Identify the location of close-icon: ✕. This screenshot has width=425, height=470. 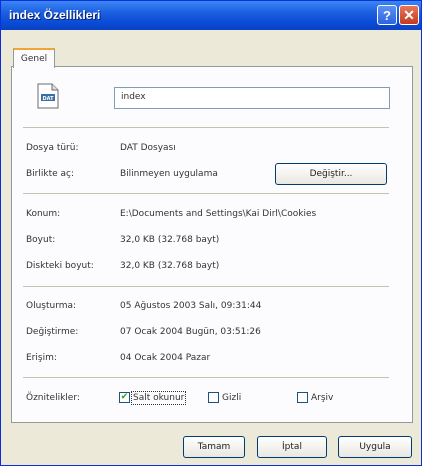
(409, 14).